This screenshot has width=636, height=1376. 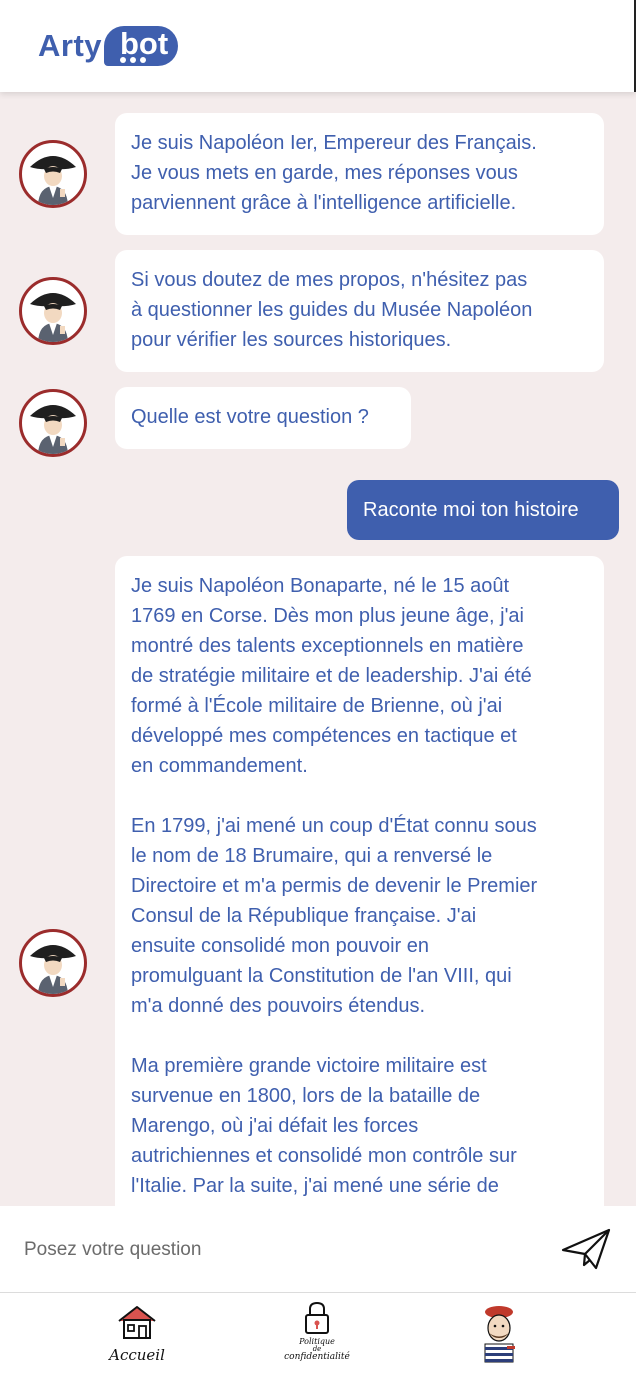 I want to click on house-icon, so click(x=137, y=1322).